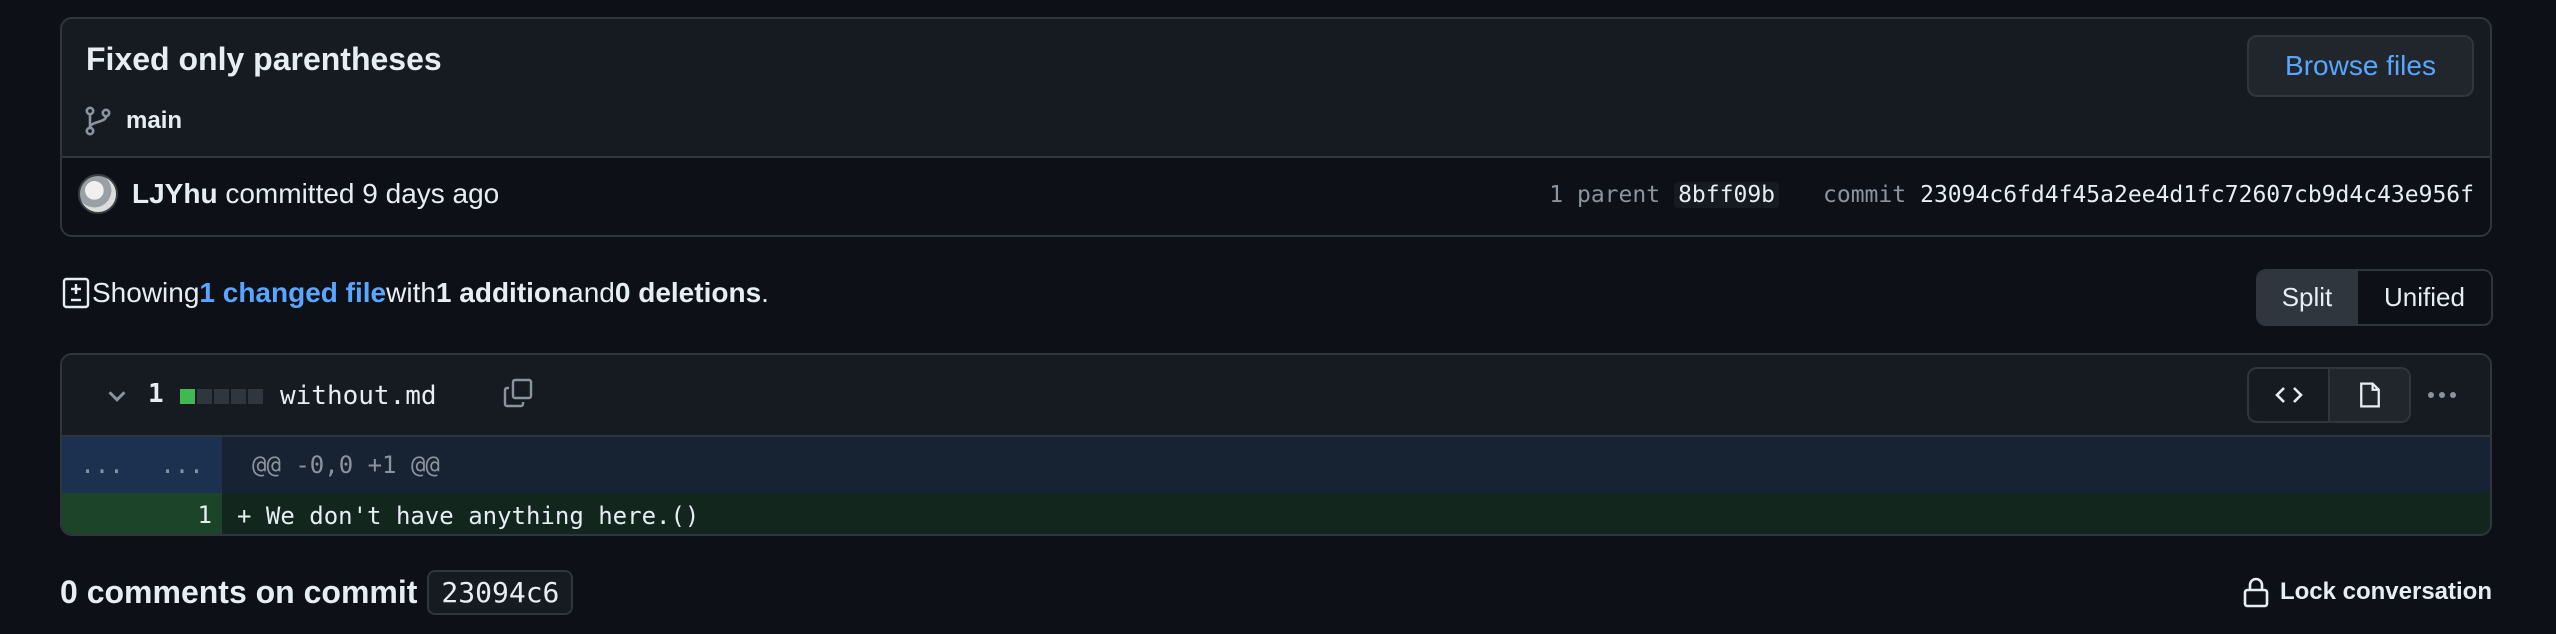  What do you see at coordinates (2385, 591) in the screenshot?
I see `lock-conversation-label: Lock conversation` at bounding box center [2385, 591].